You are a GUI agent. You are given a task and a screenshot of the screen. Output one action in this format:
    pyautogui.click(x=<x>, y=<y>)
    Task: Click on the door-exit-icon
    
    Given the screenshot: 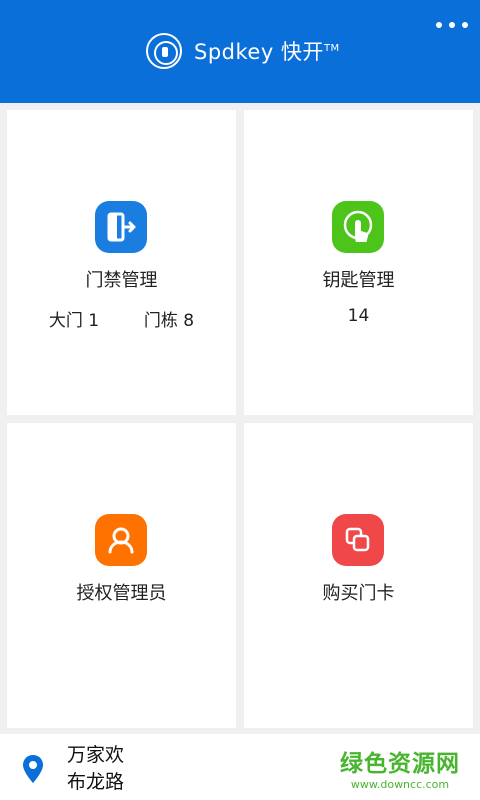 What is the action you would take?
    pyautogui.click(x=121, y=227)
    